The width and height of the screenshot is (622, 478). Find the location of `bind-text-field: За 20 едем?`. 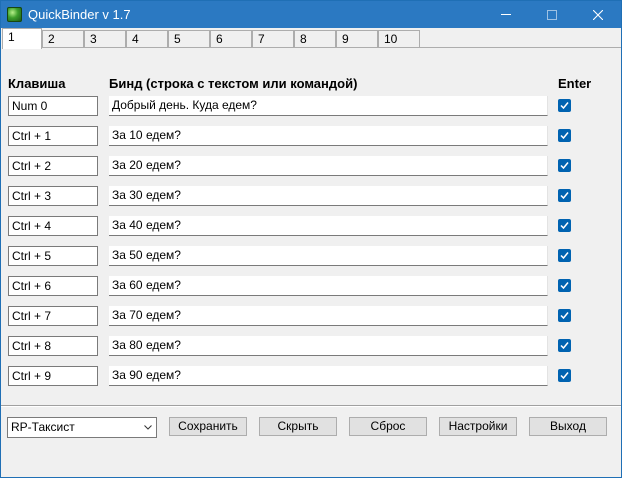

bind-text-field: За 20 едем? is located at coordinates (328, 166).